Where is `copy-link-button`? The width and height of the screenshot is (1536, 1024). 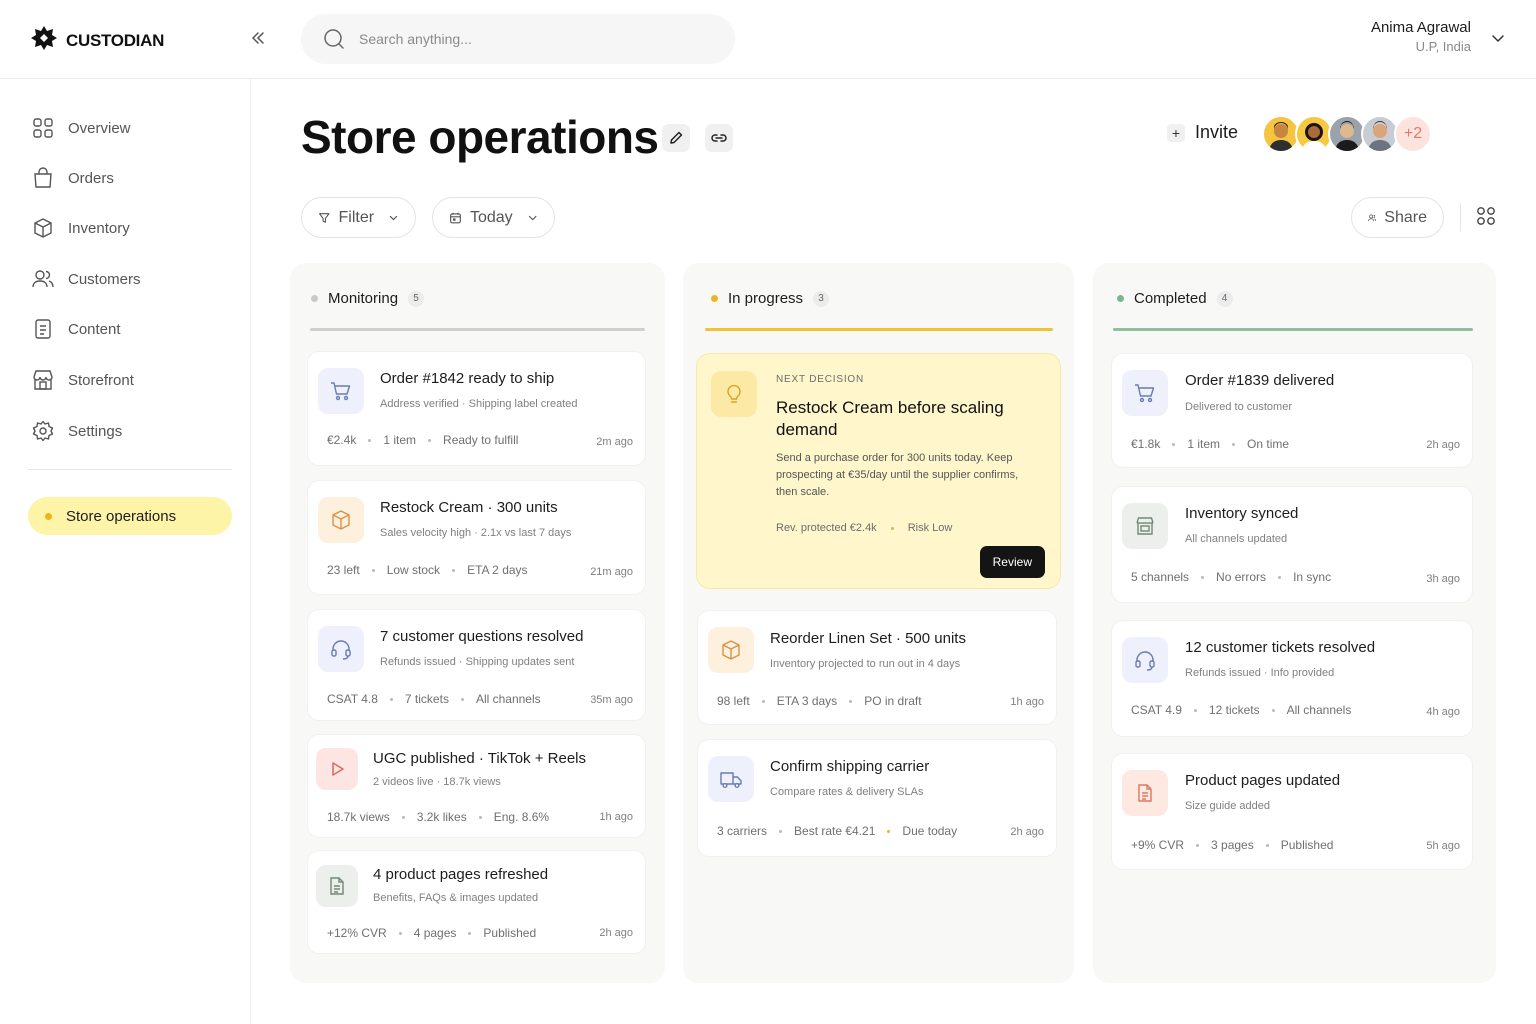 copy-link-button is located at coordinates (719, 138).